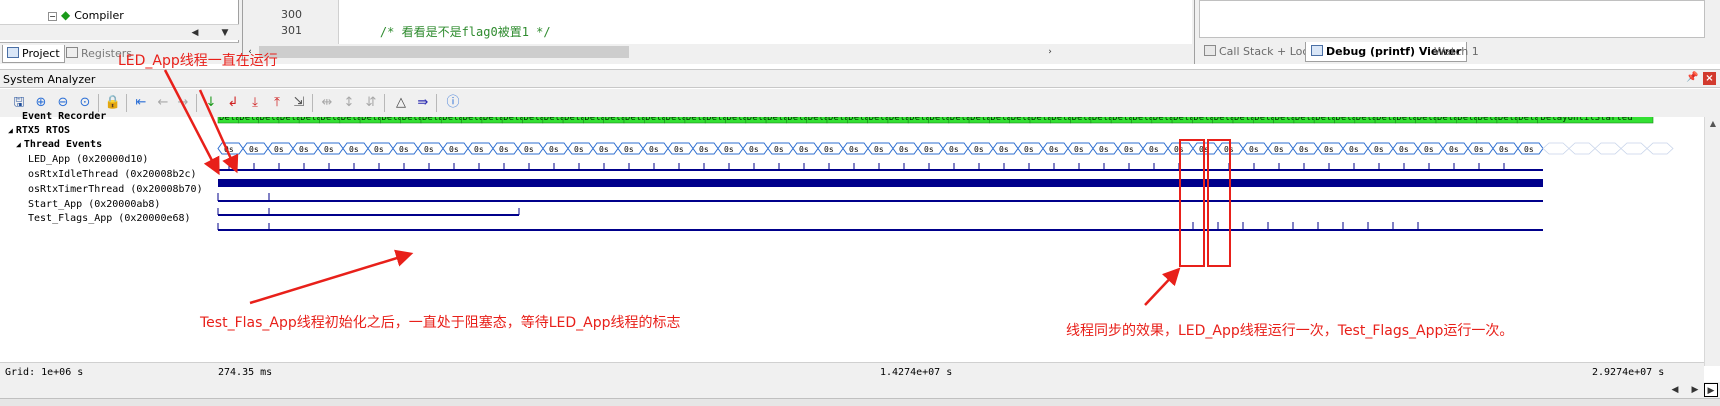 This screenshot has width=1720, height=406. What do you see at coordinates (19, 103) in the screenshot?
I see `save-icon: 🖫` at bounding box center [19, 103].